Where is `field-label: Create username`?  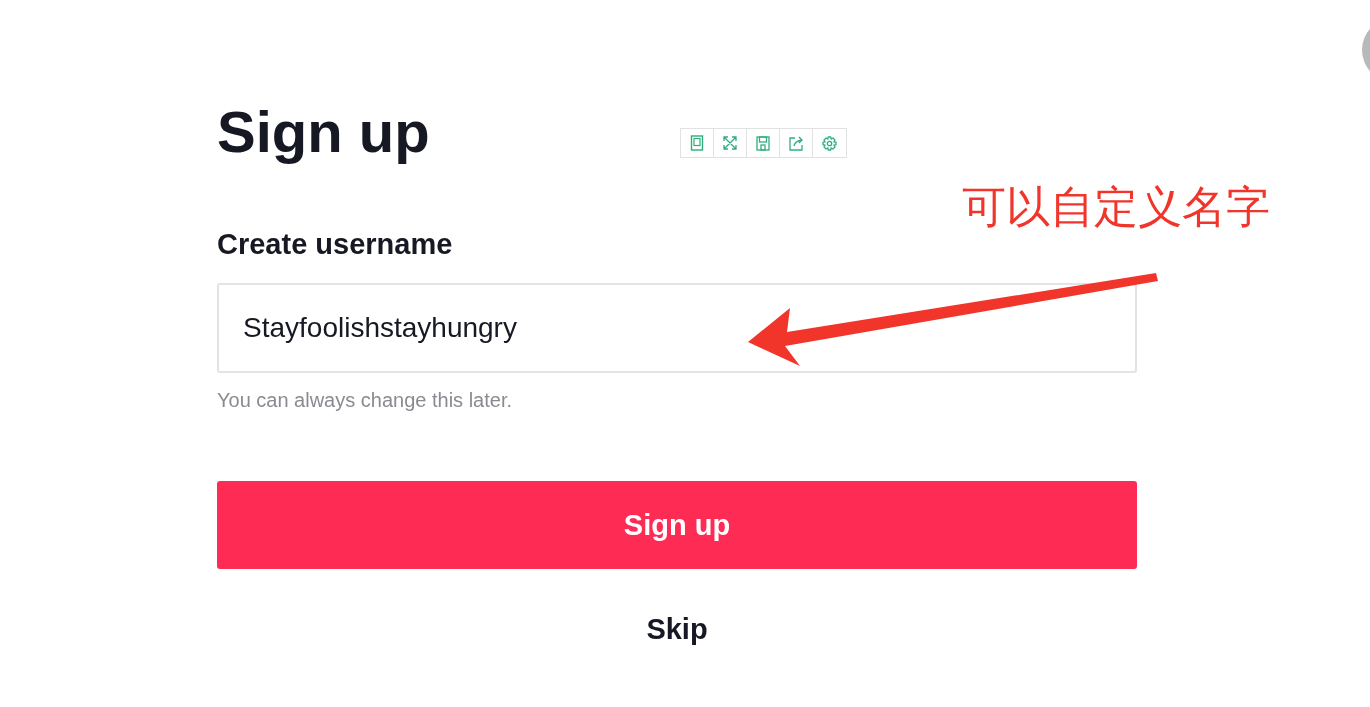
field-label: Create username is located at coordinates (335, 244).